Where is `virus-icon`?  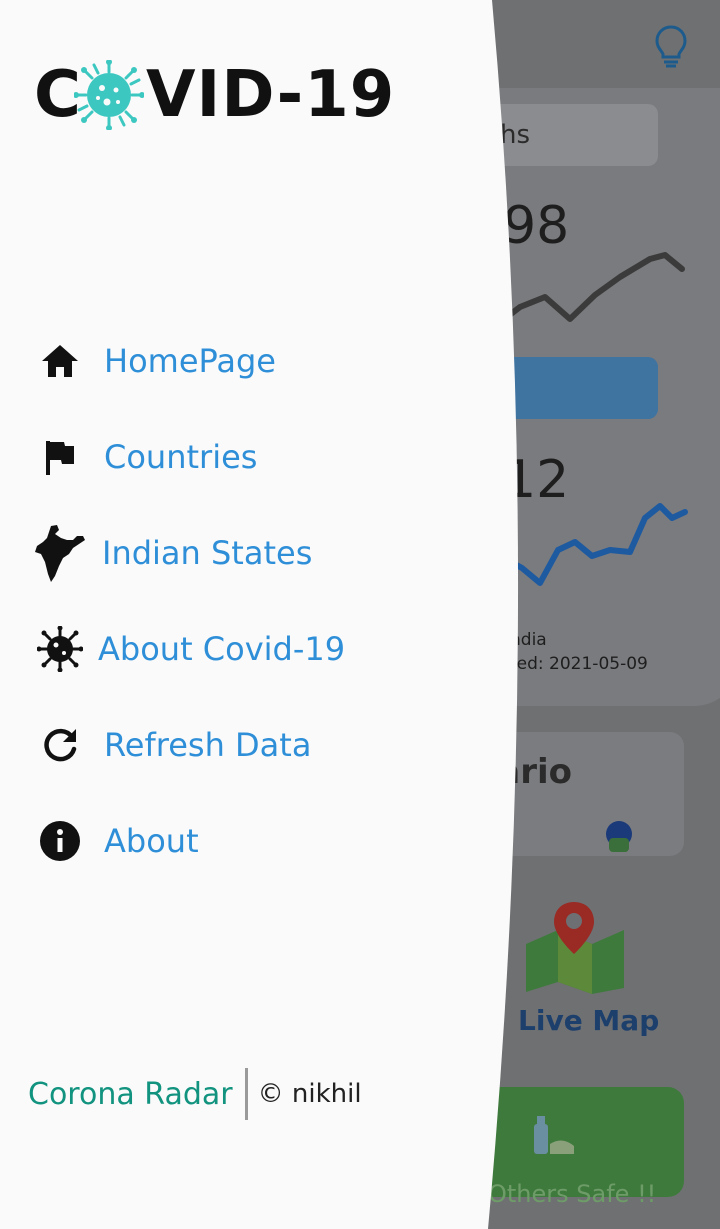 virus-icon is located at coordinates (60, 649).